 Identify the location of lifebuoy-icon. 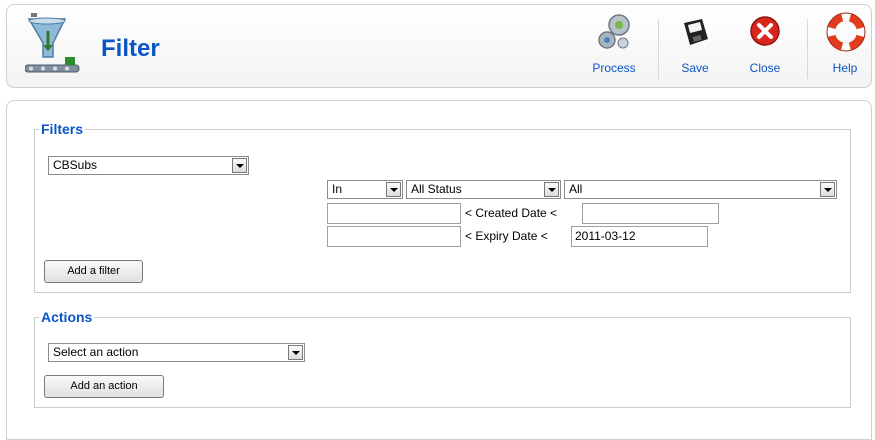
(846, 32).